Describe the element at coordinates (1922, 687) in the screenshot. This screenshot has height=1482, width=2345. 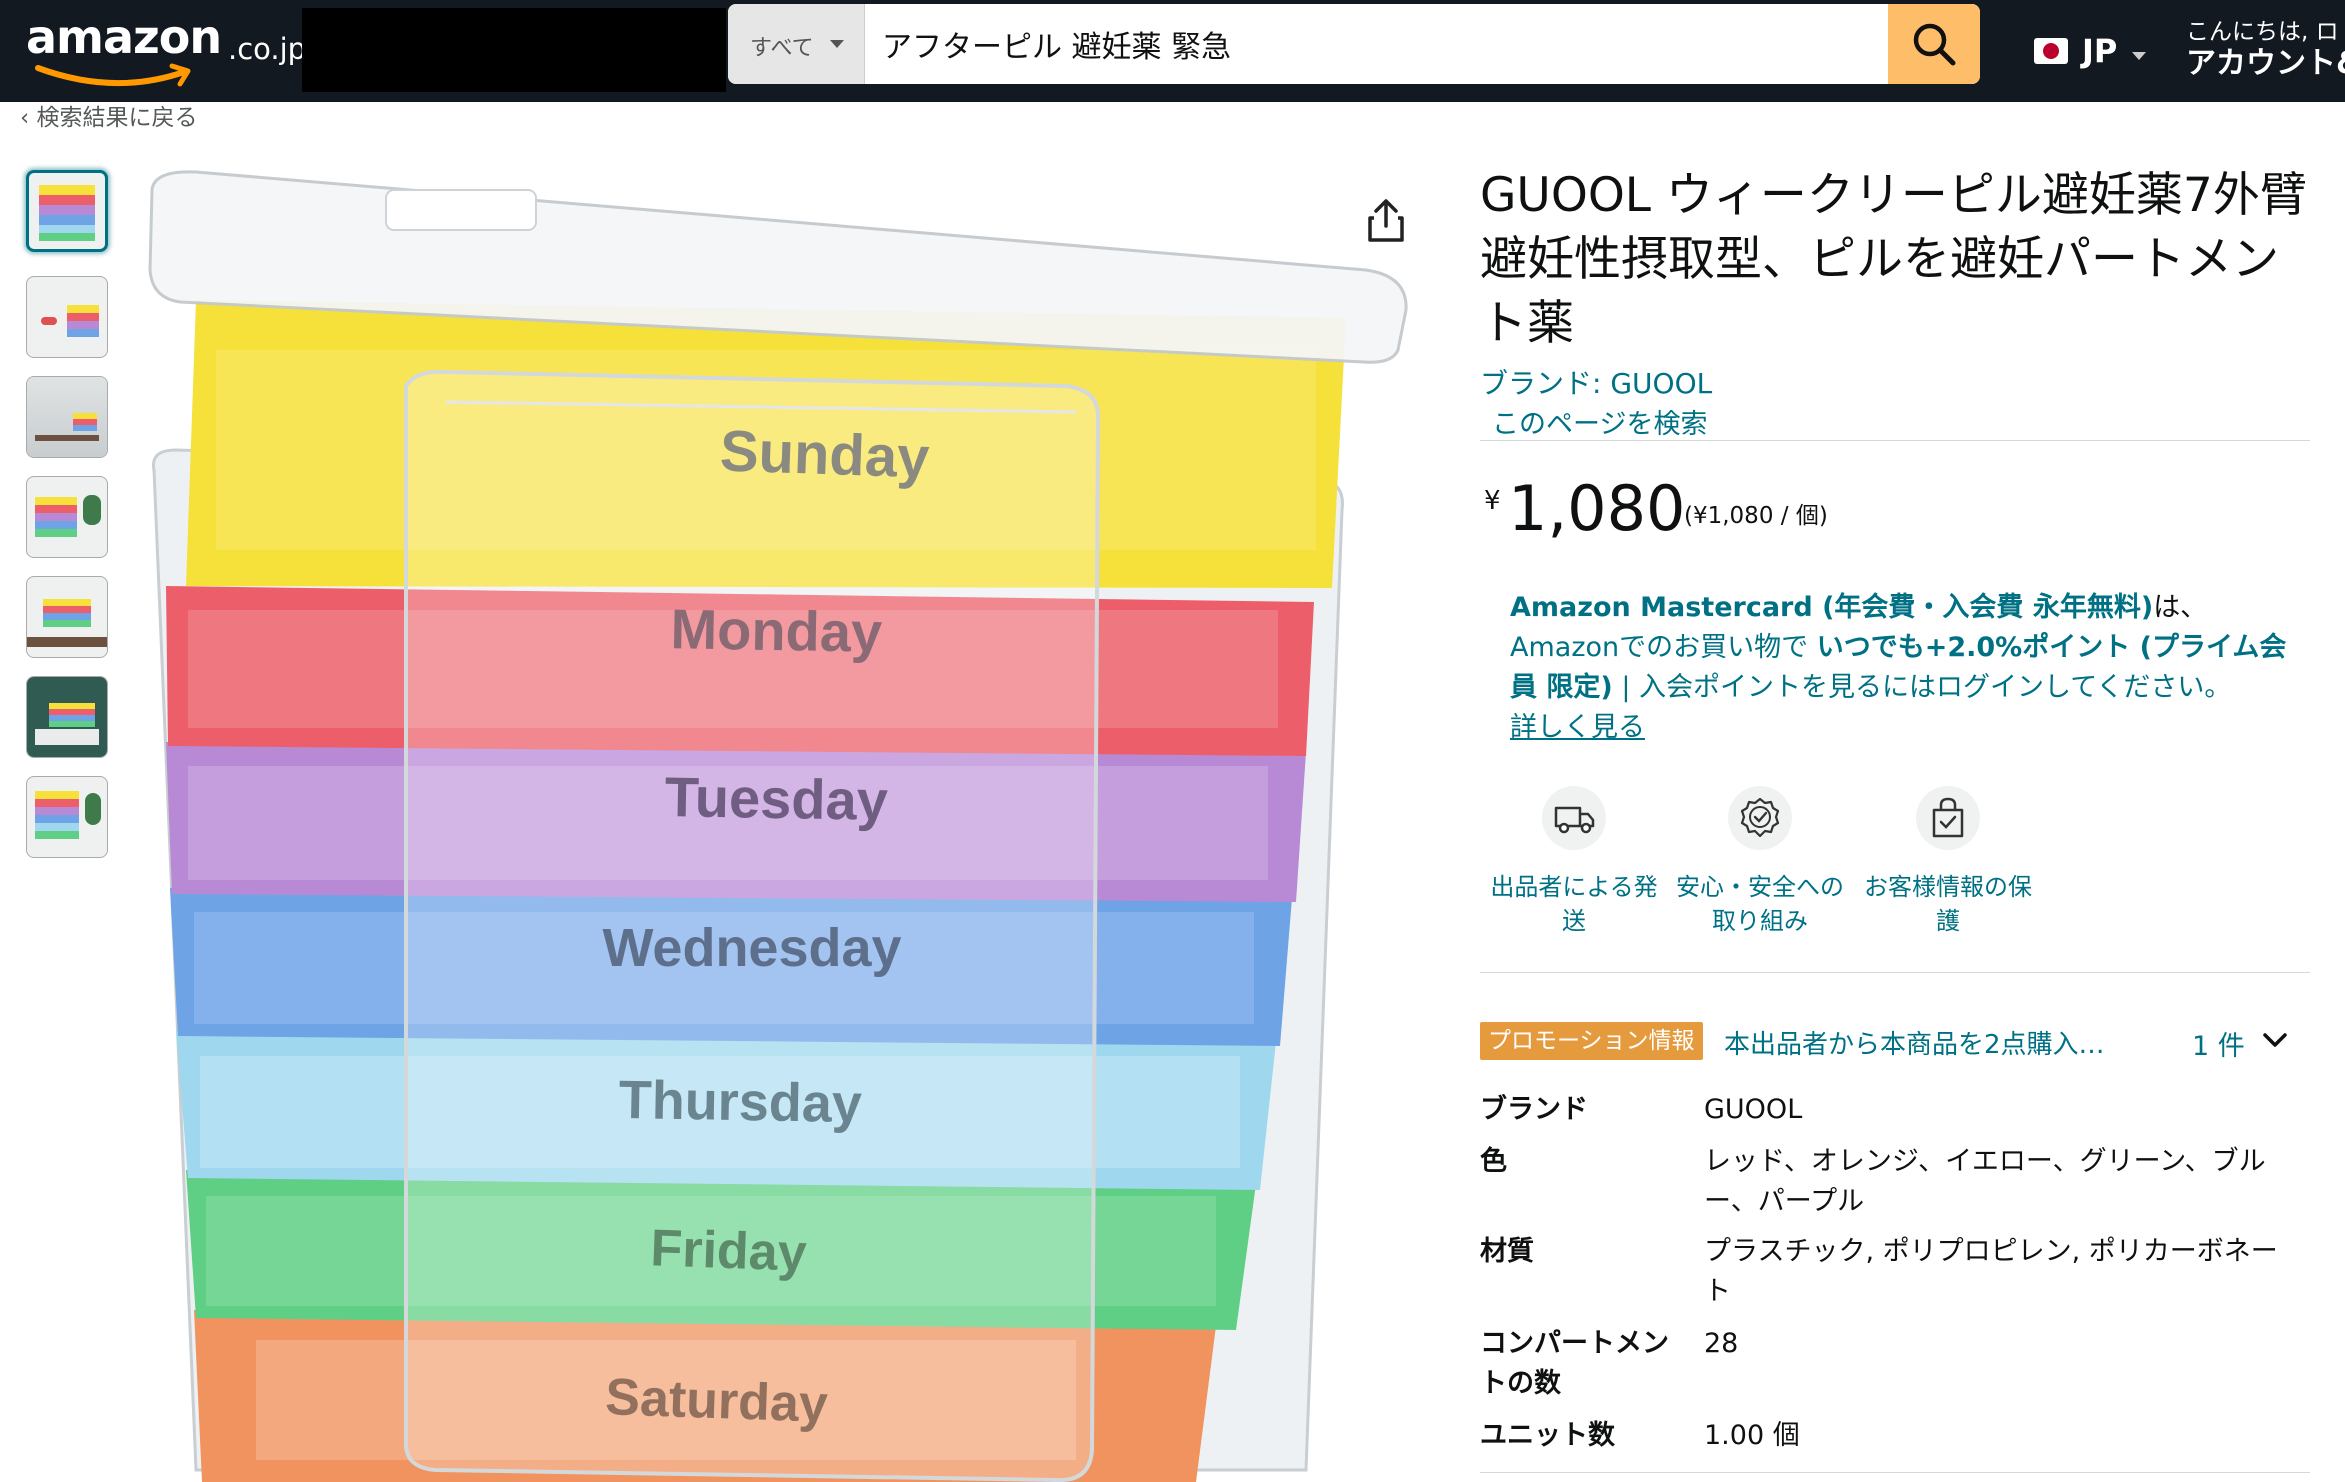
I see `promo-text-3: | 入会ポイントを見るにはログインしてください。` at that location.